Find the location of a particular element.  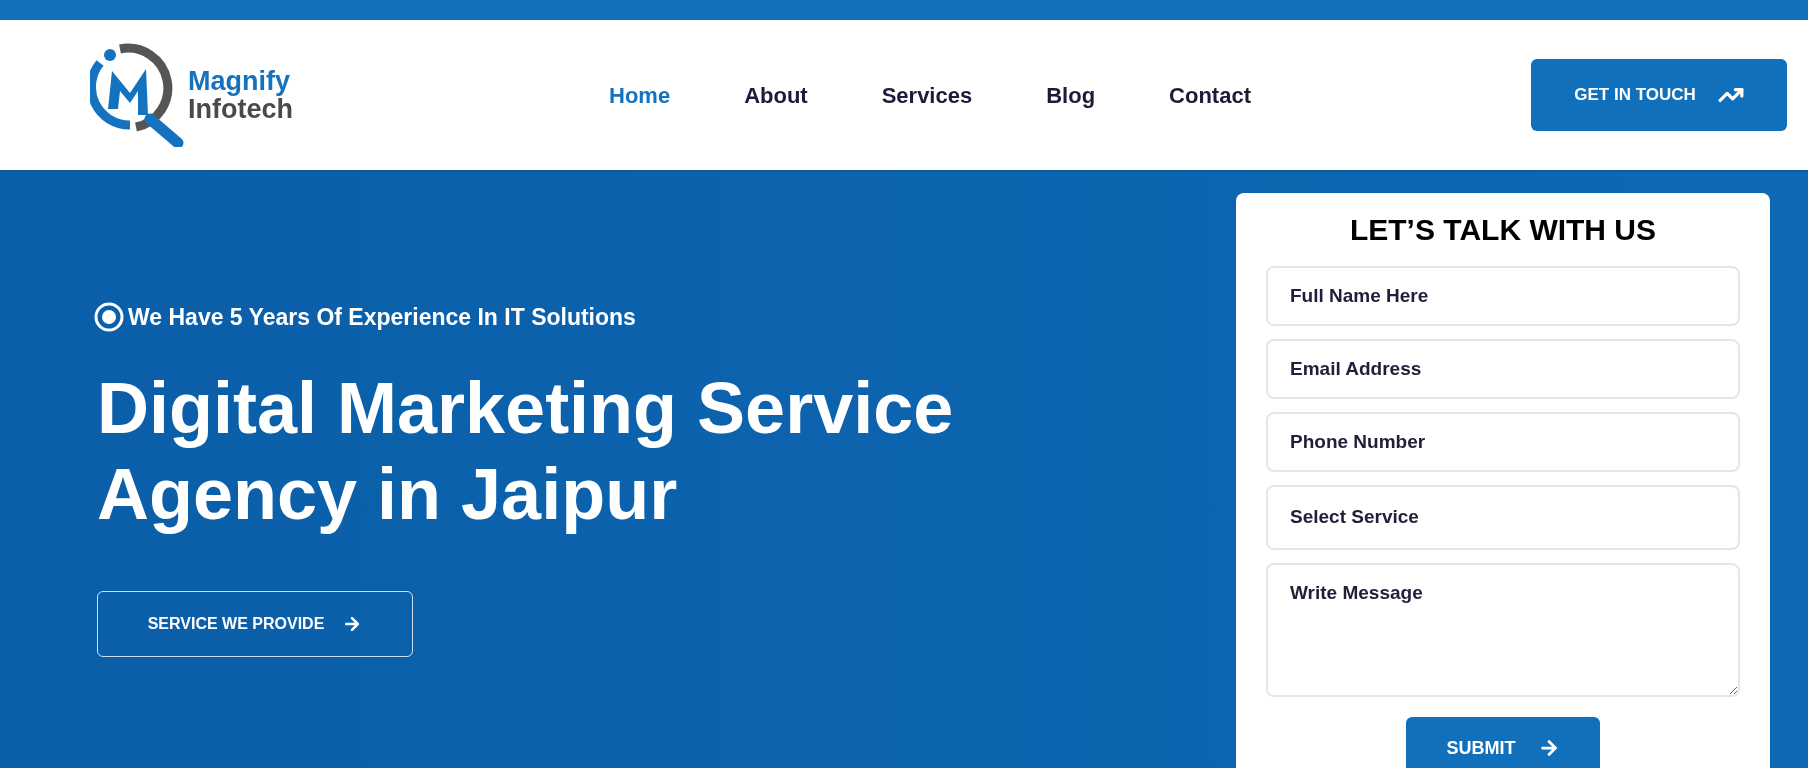

radio-icon is located at coordinates (109, 317).